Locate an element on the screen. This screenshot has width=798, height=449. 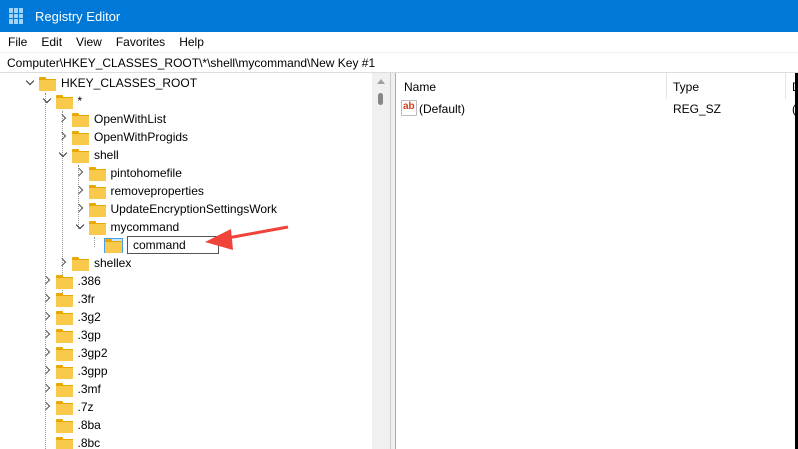
arrow-shaft is located at coordinates (255, 233).